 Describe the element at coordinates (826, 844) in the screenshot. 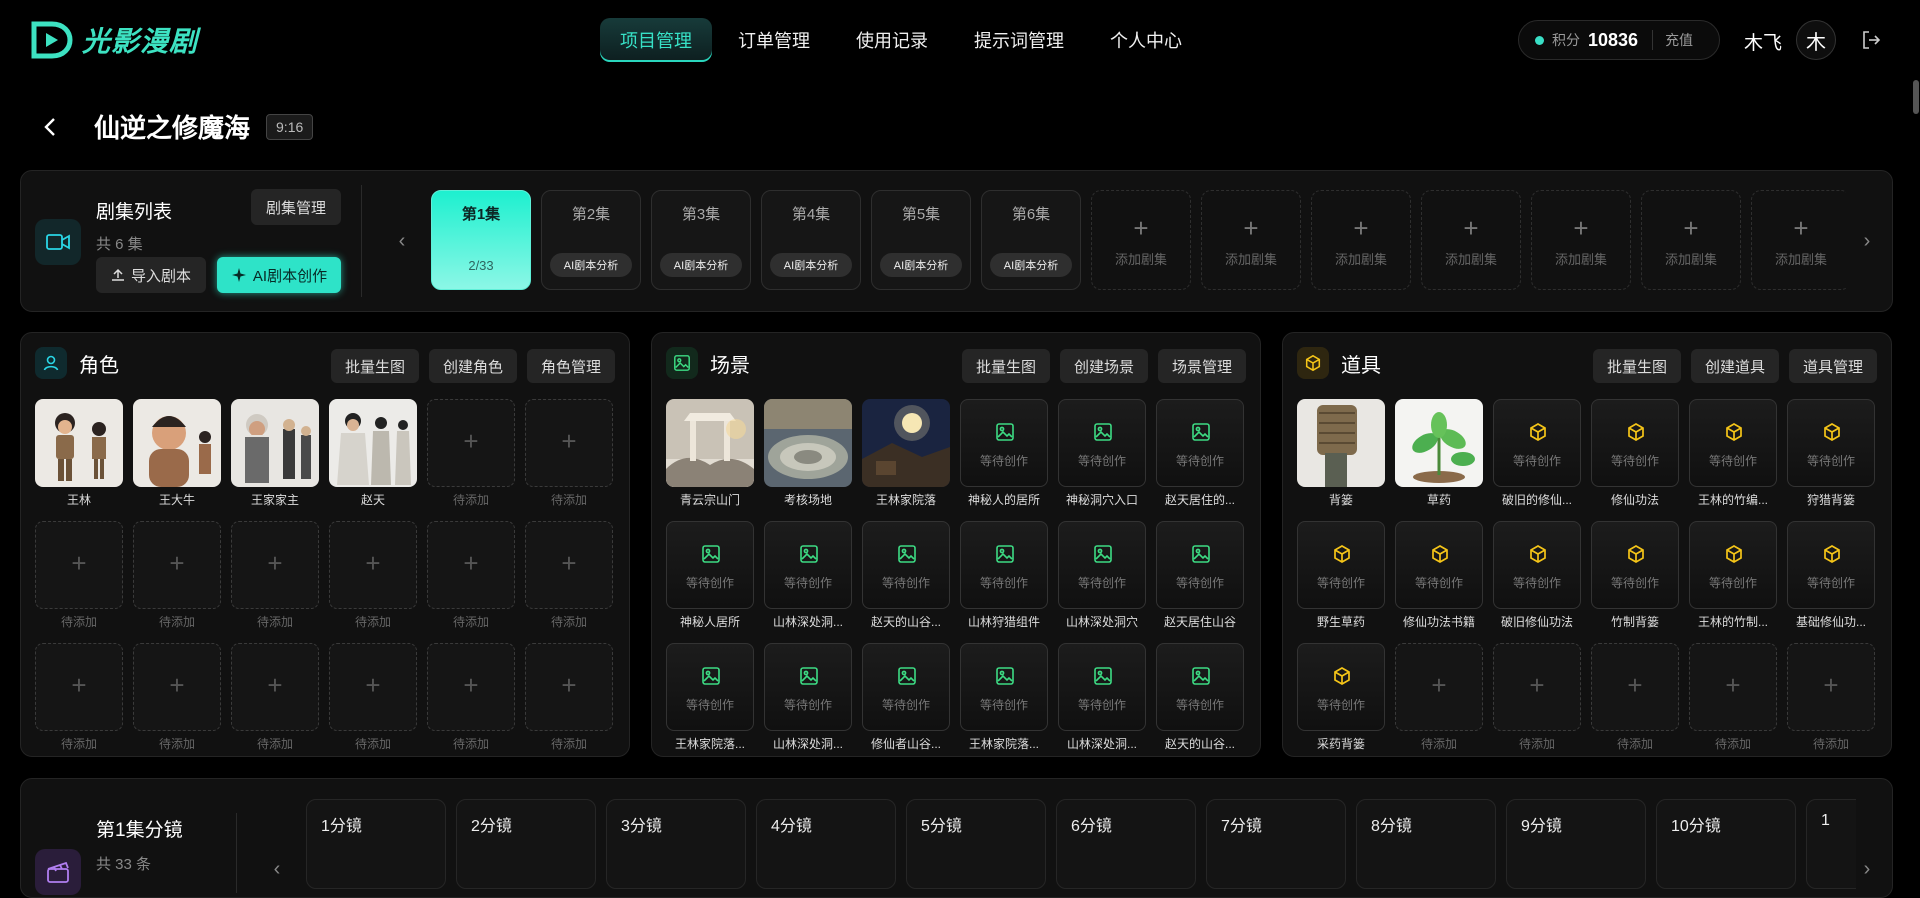

I see `storyboard-shot: 4分镜` at that location.